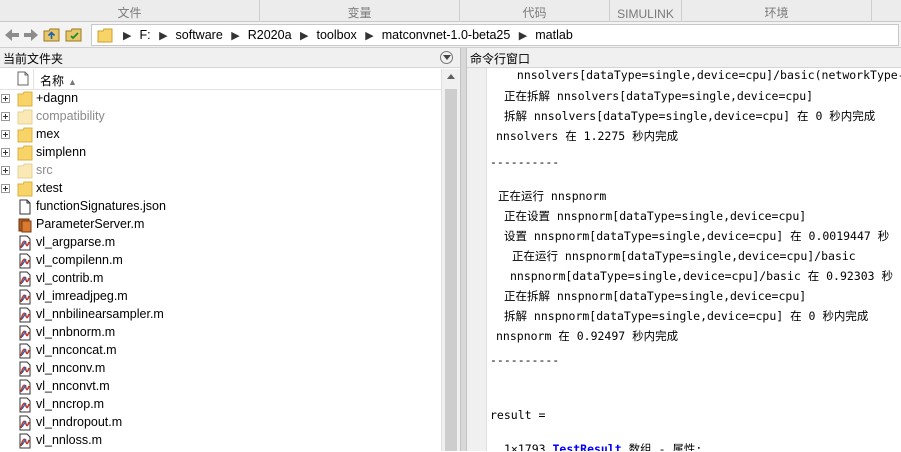 The image size is (901, 452). Describe the element at coordinates (199, 35) in the screenshot. I see `breadcrumb-segment: software` at that location.